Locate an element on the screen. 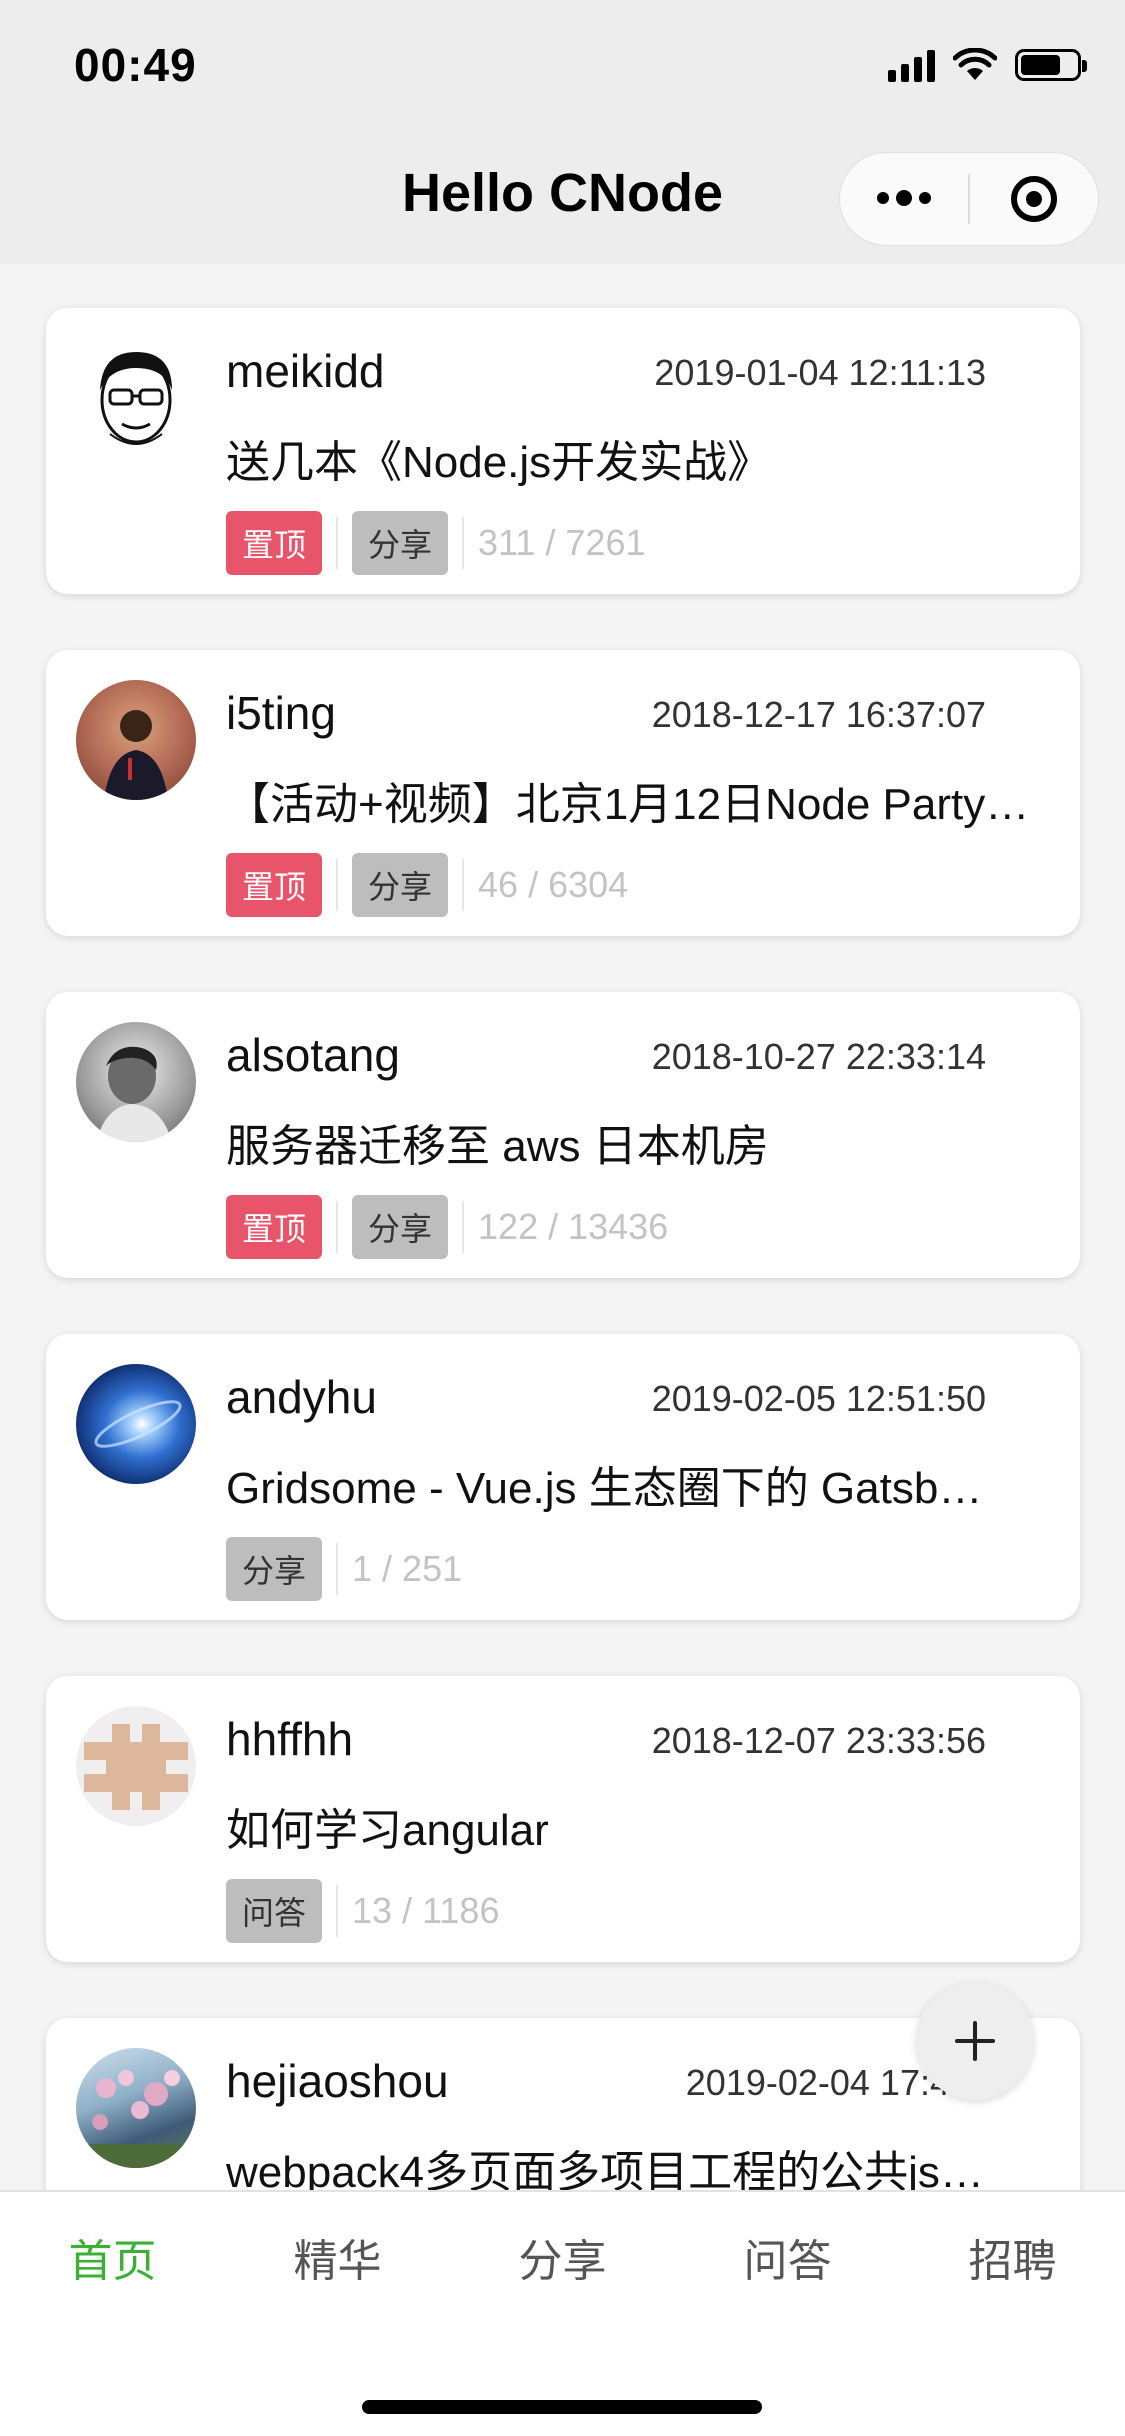  tab-job: 招聘 is located at coordinates (1012, 2257).